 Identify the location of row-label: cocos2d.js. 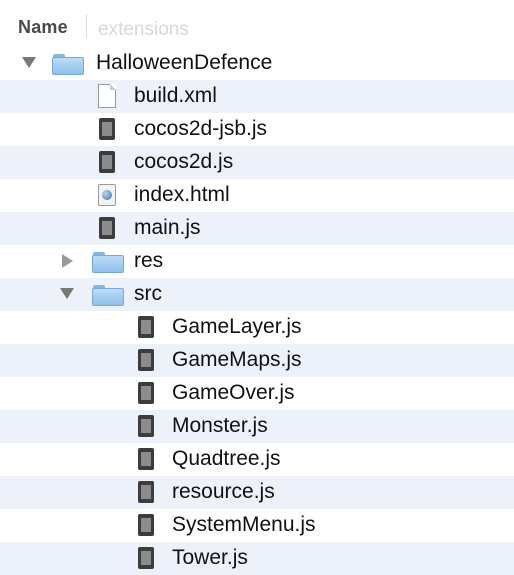
(184, 161).